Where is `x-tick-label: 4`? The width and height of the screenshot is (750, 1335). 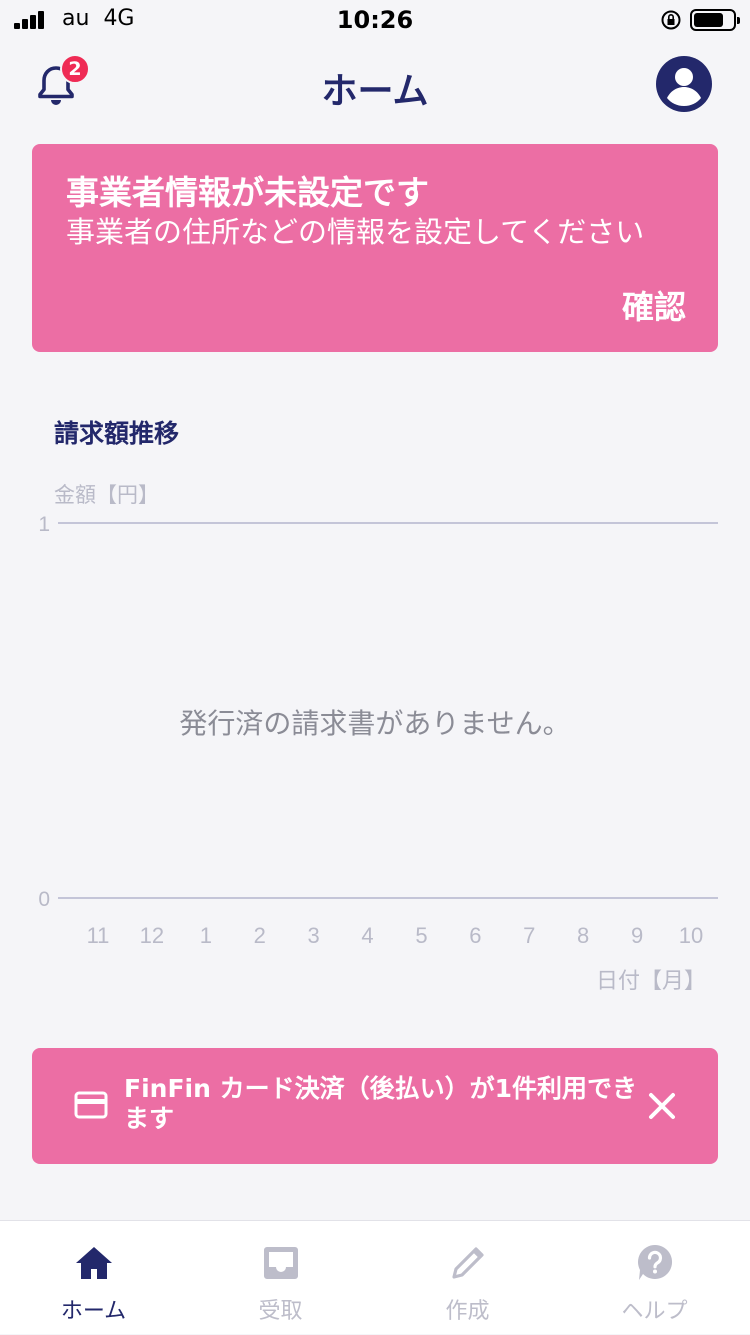
x-tick-label: 4 is located at coordinates (367, 935).